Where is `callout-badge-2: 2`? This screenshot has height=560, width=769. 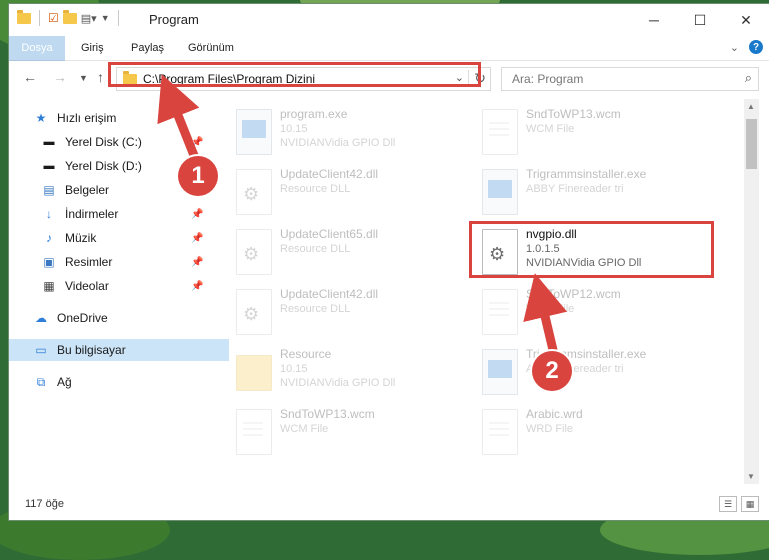
callout-badge-2: 2 is located at coordinates (552, 371).